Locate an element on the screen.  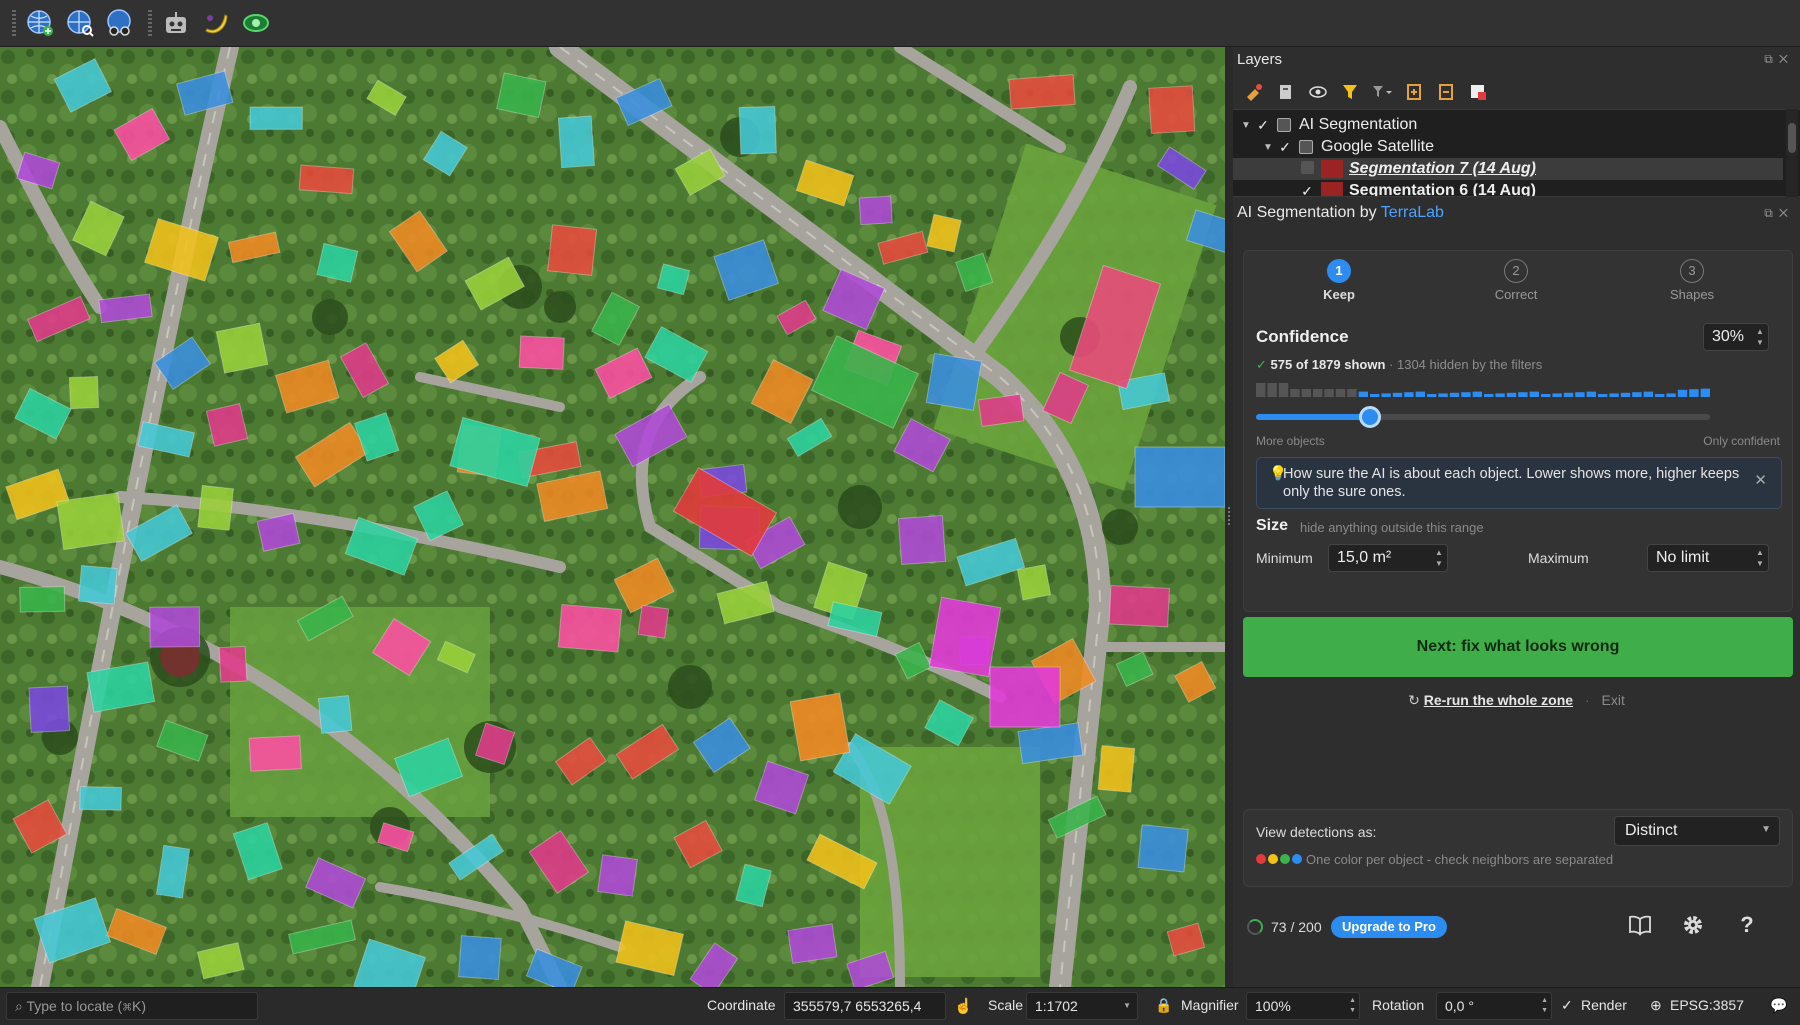
rerun-zone-link: Re-run the whole zone is located at coordinates (1498, 700).